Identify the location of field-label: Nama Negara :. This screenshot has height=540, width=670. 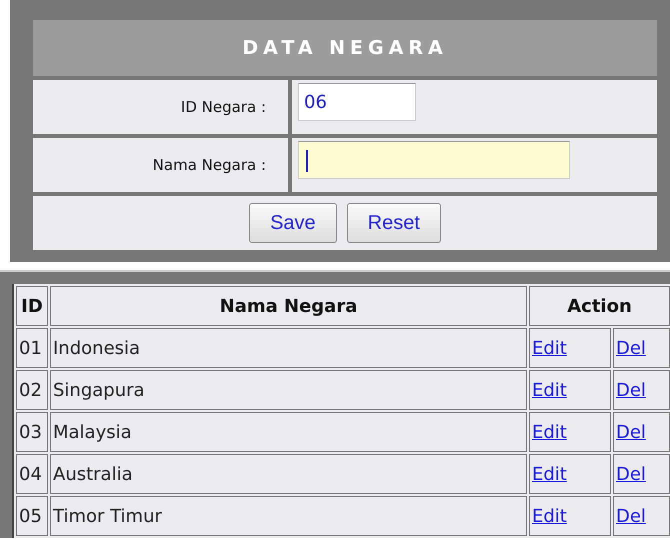
(160, 165).